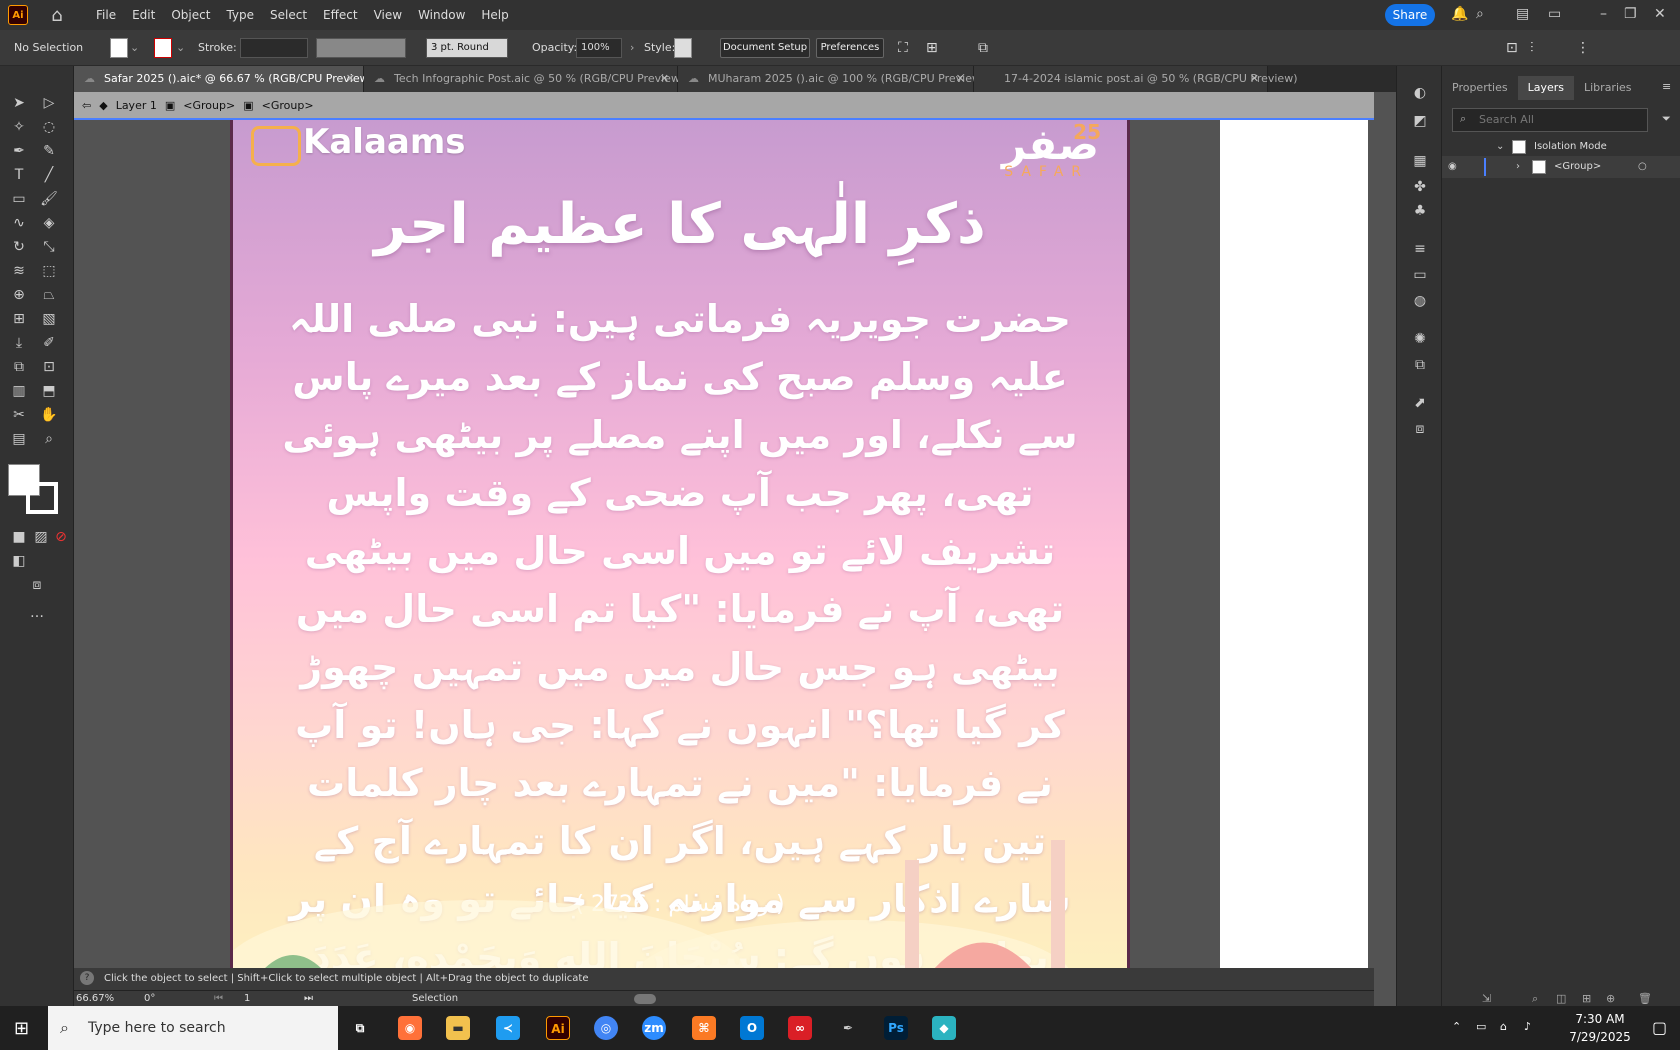 The width and height of the screenshot is (1680, 1050). What do you see at coordinates (1452, 167) in the screenshot?
I see `eye-icon: ◉` at bounding box center [1452, 167].